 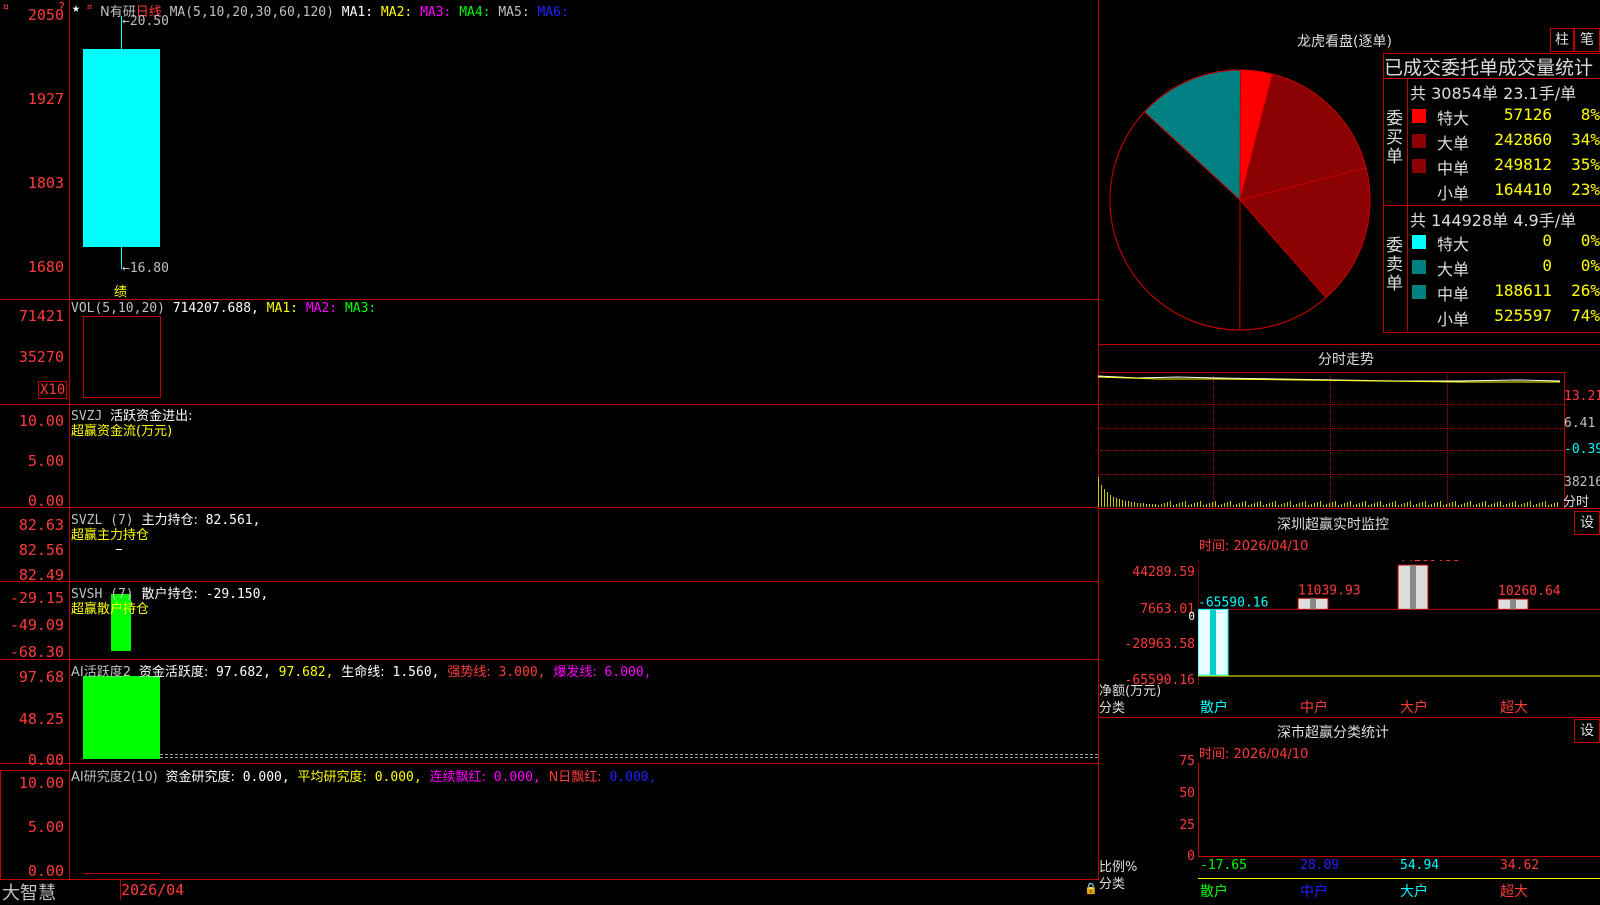 What do you see at coordinates (1429, 562) in the screenshot?
I see `sz-bar-label: 44289.59` at bounding box center [1429, 562].